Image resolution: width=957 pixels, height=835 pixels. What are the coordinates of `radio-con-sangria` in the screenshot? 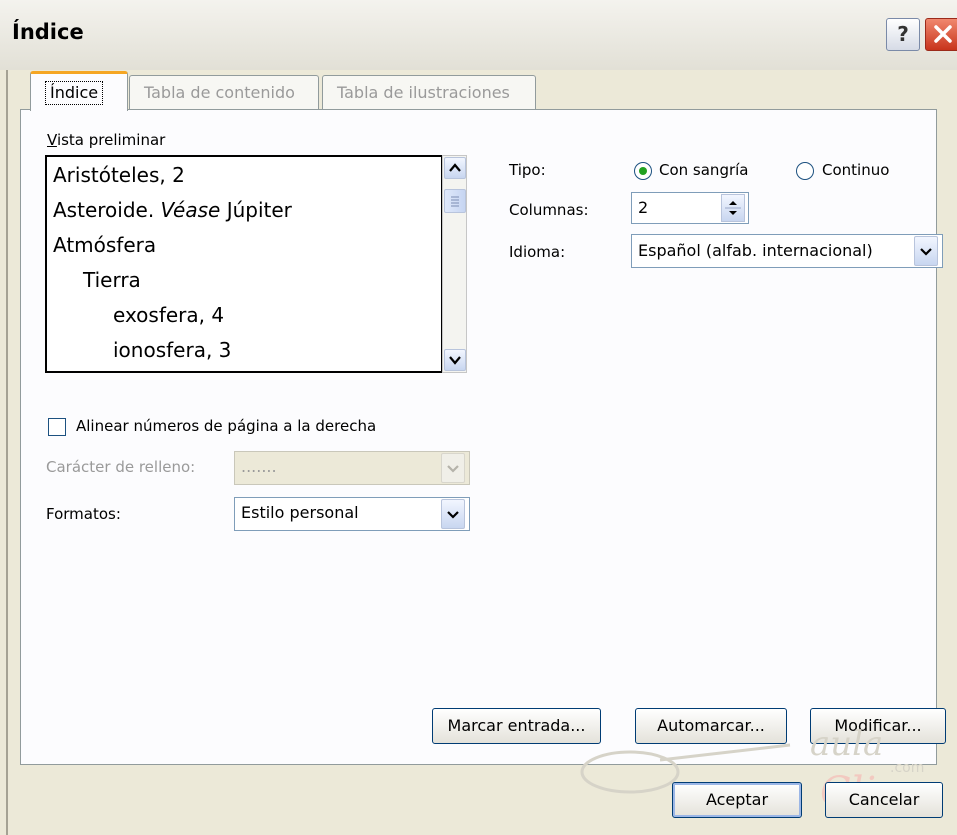 It's located at (643, 171).